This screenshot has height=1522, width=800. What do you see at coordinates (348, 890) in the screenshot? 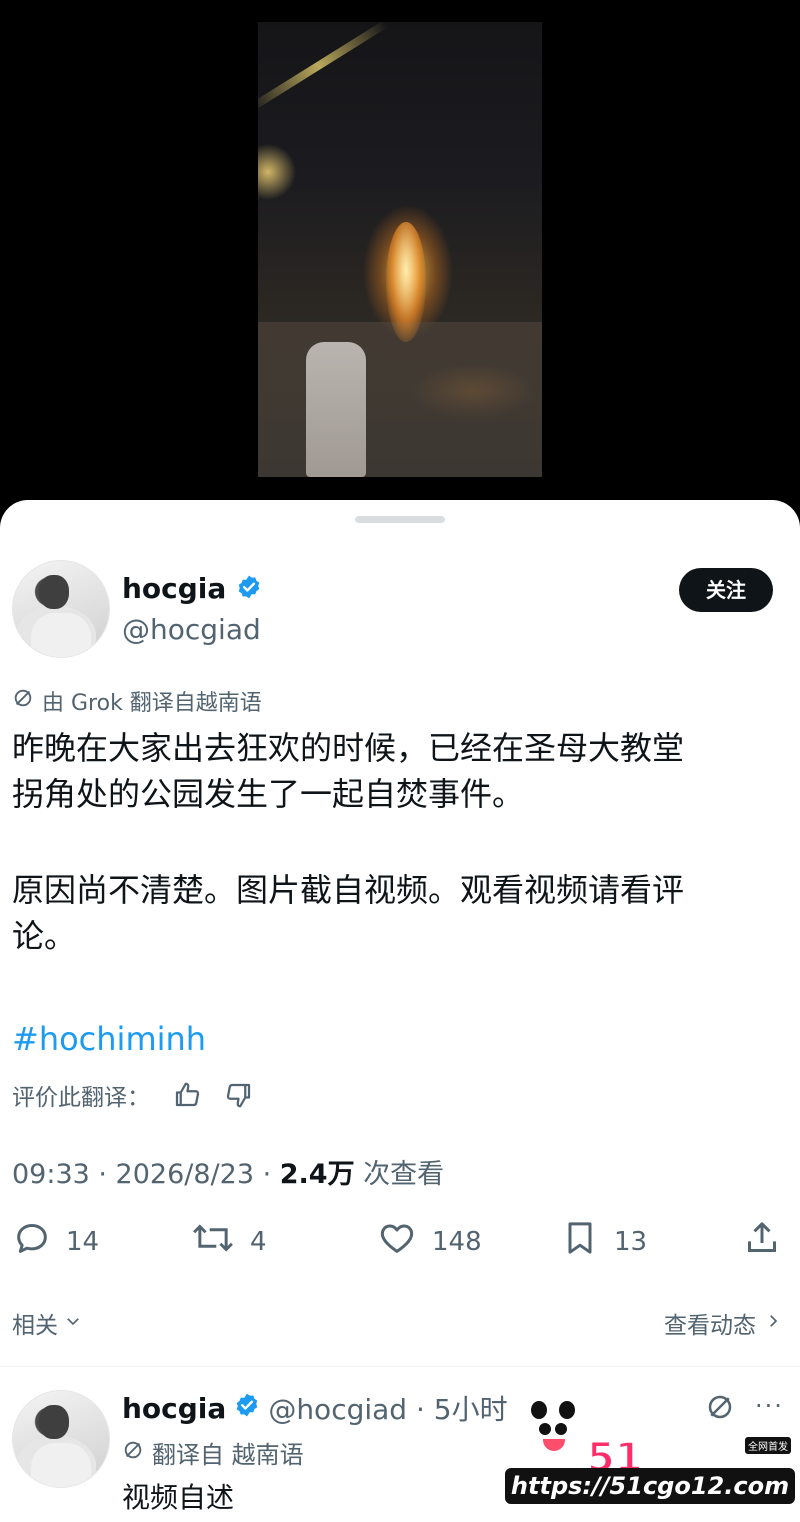
I see `tweet-body-line: 原因尚不清楚。图片截自视频。观看视频请看评` at bounding box center [348, 890].